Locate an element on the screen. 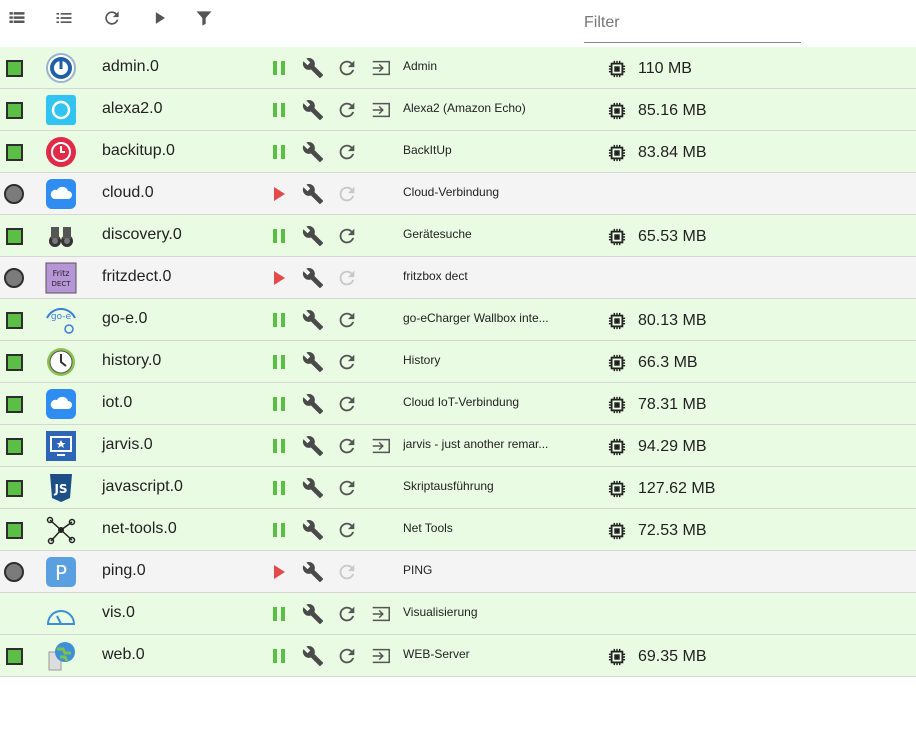 The image size is (916, 741). filter-input is located at coordinates (692, 23).